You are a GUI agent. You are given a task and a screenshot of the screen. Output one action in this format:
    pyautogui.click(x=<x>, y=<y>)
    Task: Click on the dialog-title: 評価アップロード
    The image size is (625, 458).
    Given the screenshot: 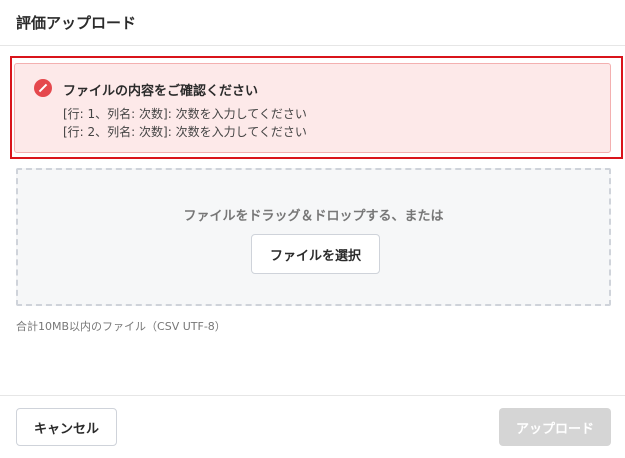 What is the action you would take?
    pyautogui.click(x=76, y=23)
    